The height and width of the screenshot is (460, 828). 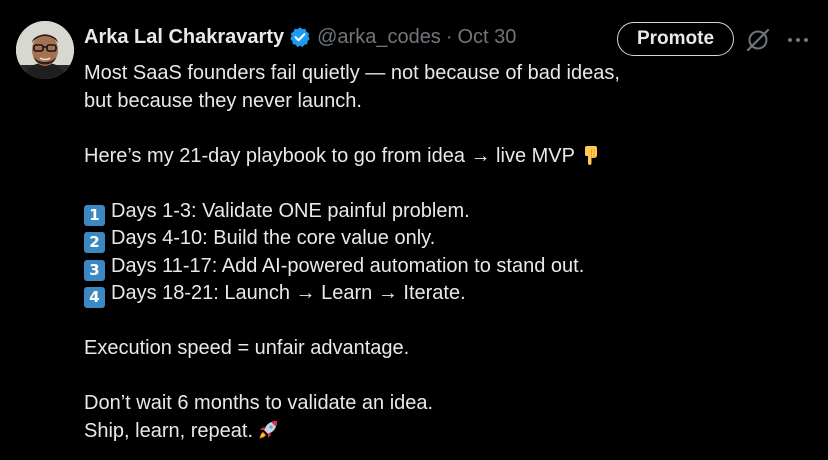 I want to click on avatar, so click(x=45, y=50).